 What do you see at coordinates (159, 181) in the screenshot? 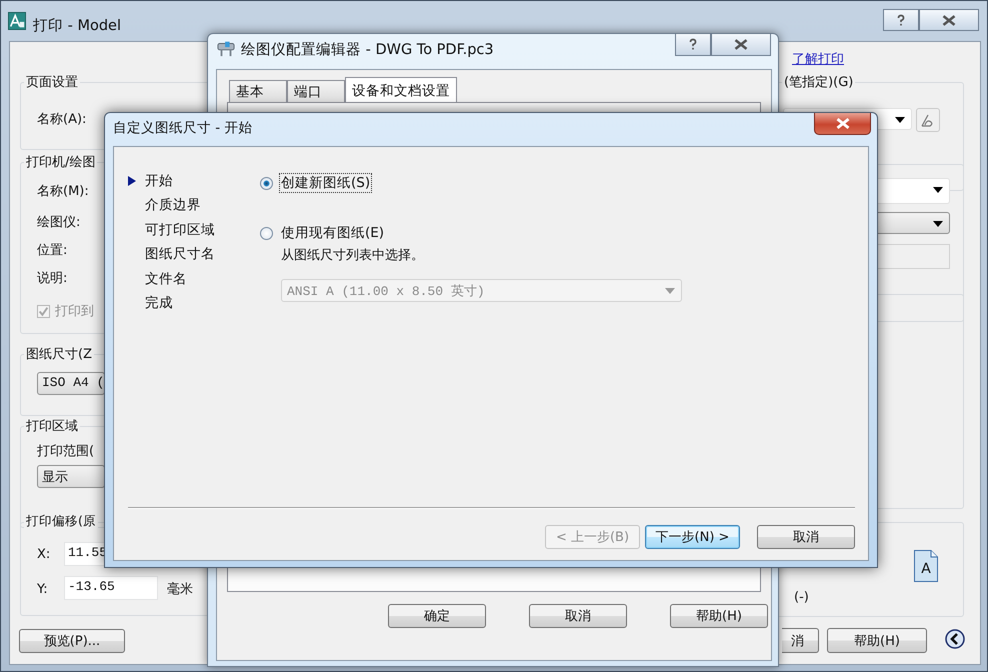
I see `wizard-step: 开始` at bounding box center [159, 181].